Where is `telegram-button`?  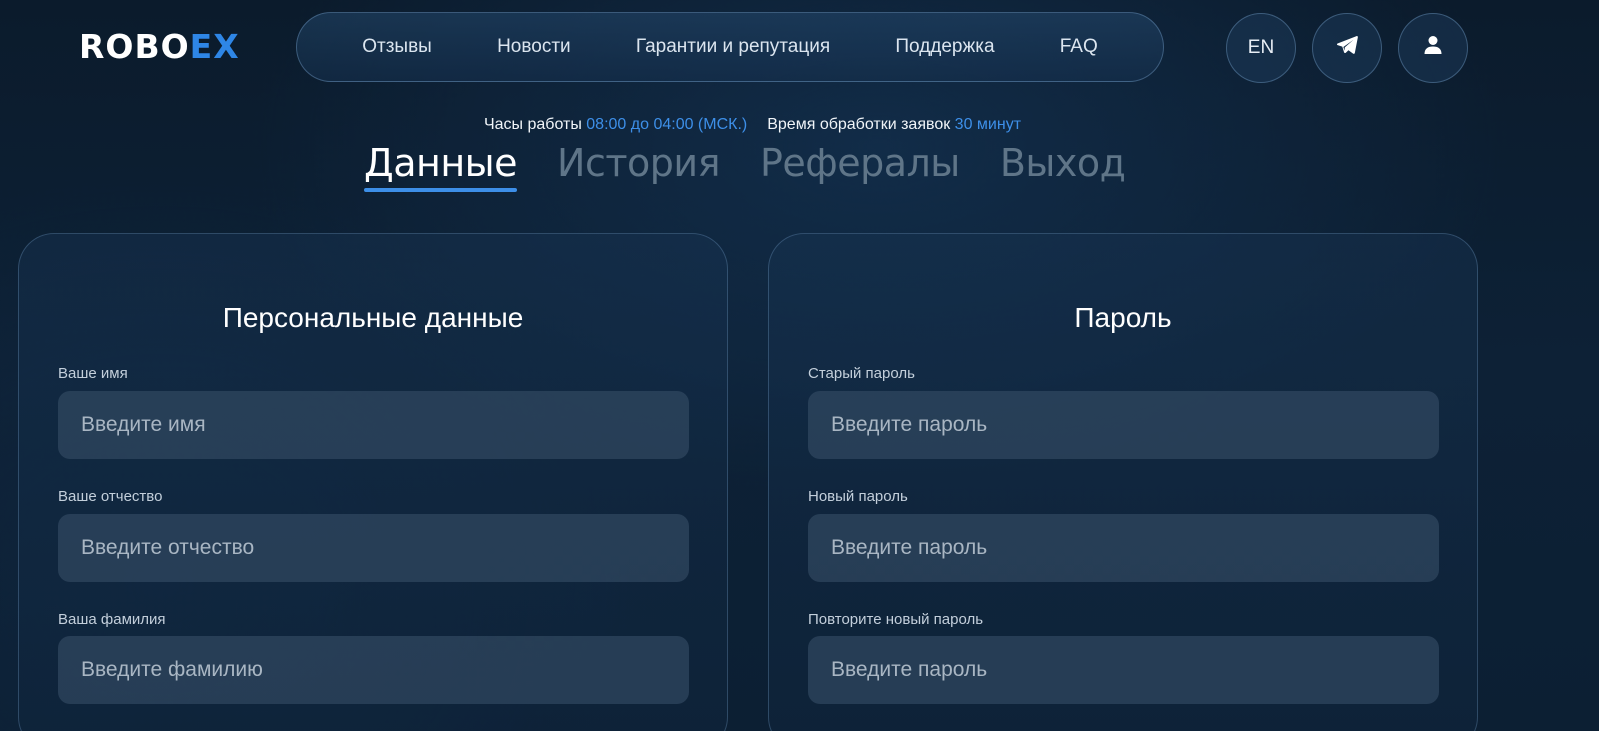
telegram-button is located at coordinates (1347, 48).